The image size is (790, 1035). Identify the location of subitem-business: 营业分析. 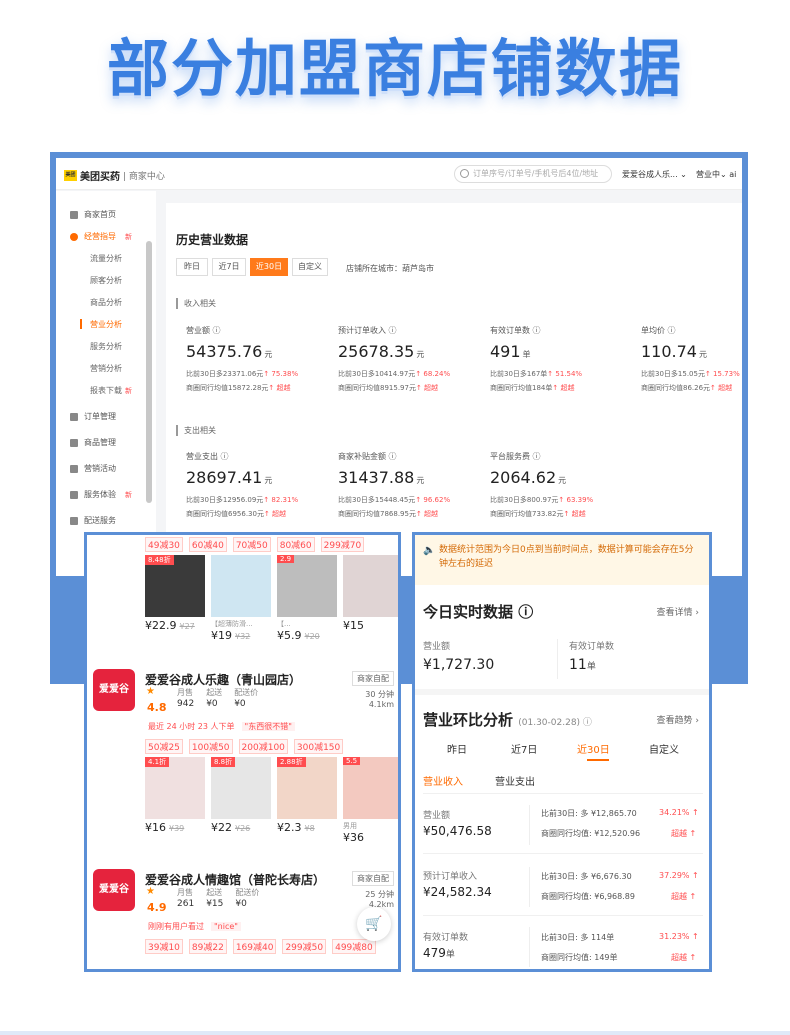
(106, 324).